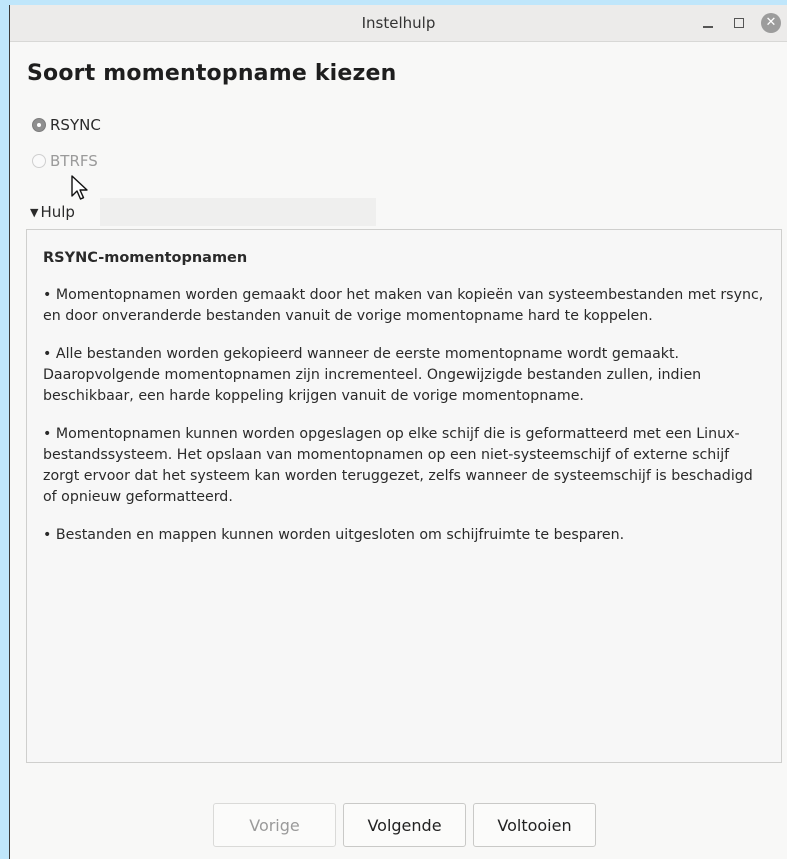  I want to click on finish-button: Voltooien, so click(534, 825).